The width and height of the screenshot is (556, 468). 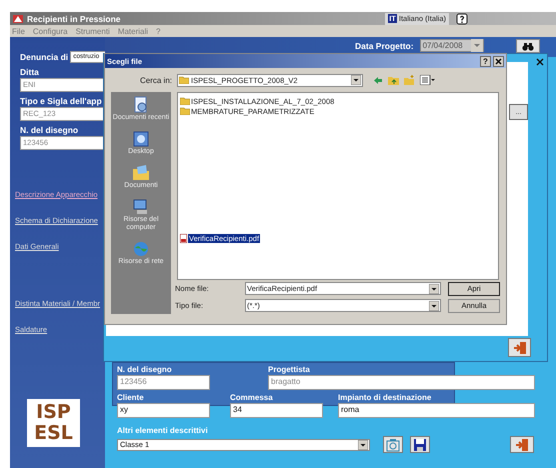 What do you see at coordinates (163, 430) in the screenshot?
I see `field-label: Altri elementi descrittivi` at bounding box center [163, 430].